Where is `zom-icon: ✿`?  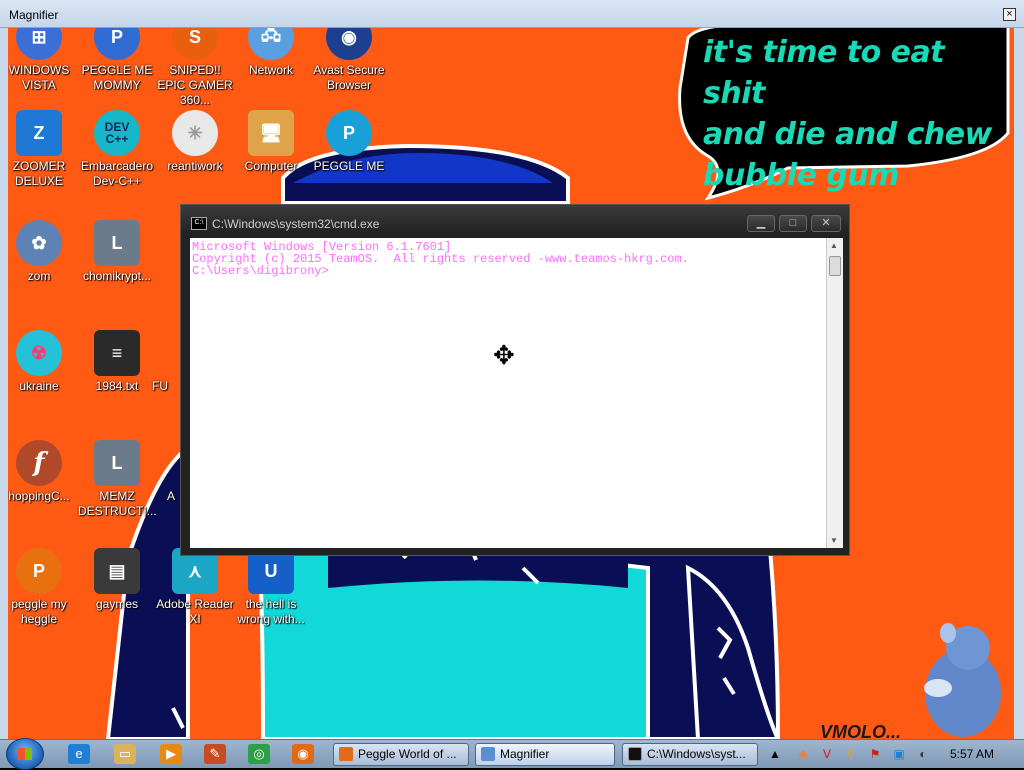
zom-icon: ✿ is located at coordinates (39, 243).